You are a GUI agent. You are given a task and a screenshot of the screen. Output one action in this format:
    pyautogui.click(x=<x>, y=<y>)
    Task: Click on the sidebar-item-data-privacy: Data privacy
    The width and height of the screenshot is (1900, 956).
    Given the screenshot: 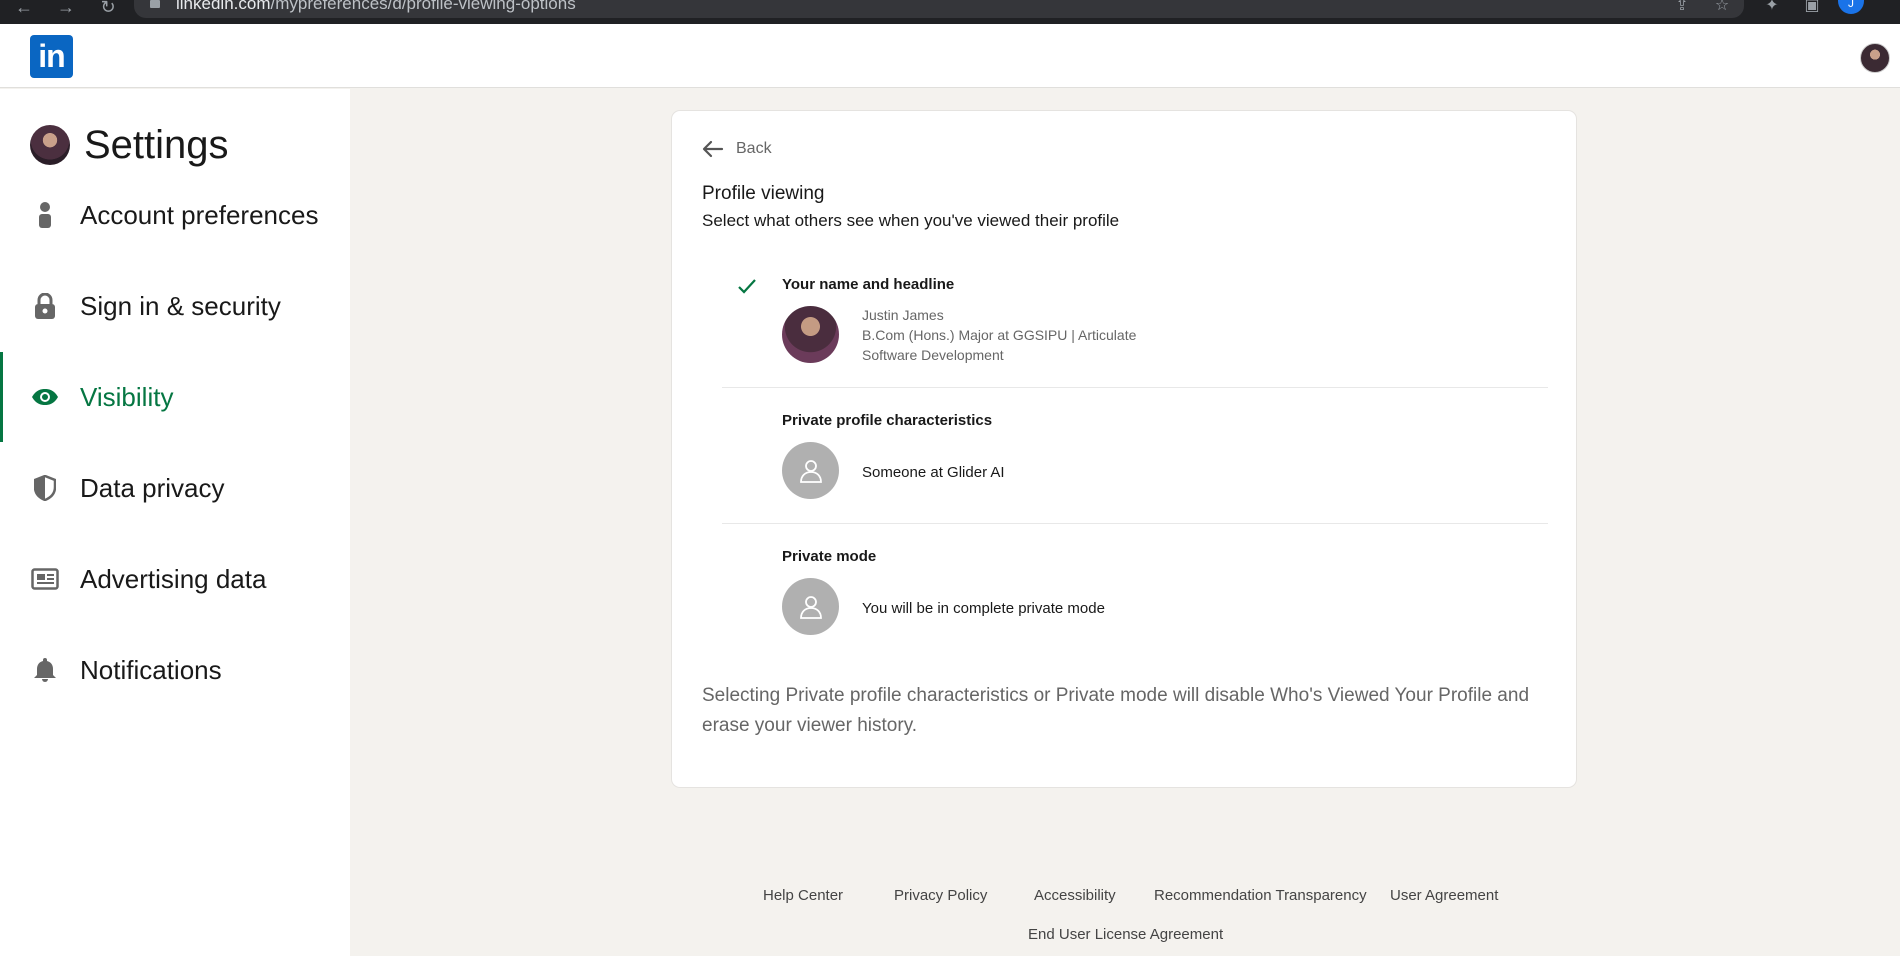 What is the action you would take?
    pyautogui.click(x=175, y=488)
    